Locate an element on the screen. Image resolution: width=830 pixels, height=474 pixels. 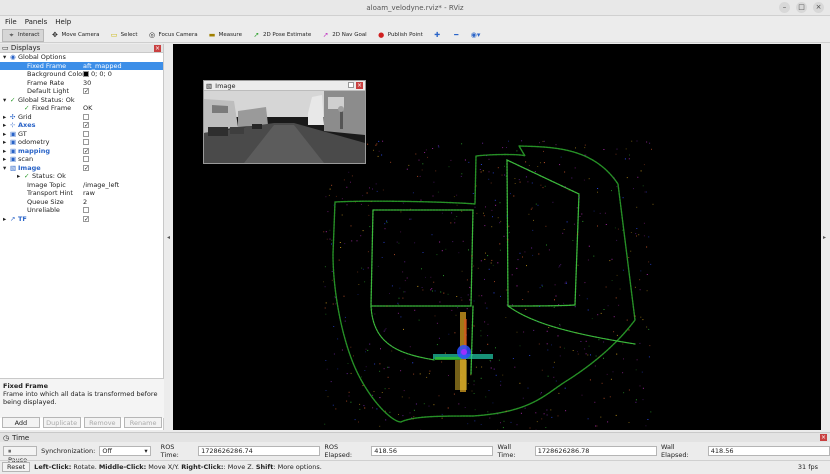
image-panel: ▧ Image × is located at coordinates (284, 122).